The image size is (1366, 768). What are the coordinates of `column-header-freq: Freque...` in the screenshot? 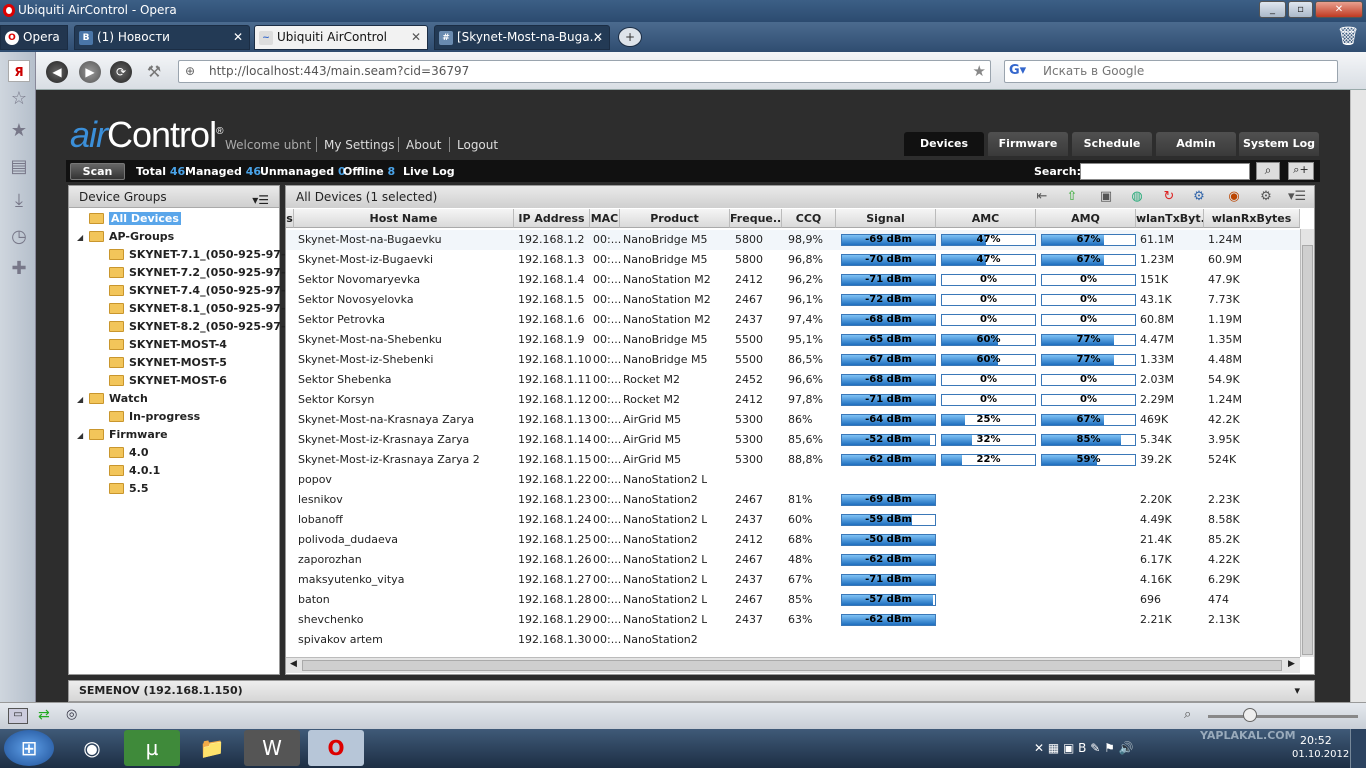 It's located at (756, 218).